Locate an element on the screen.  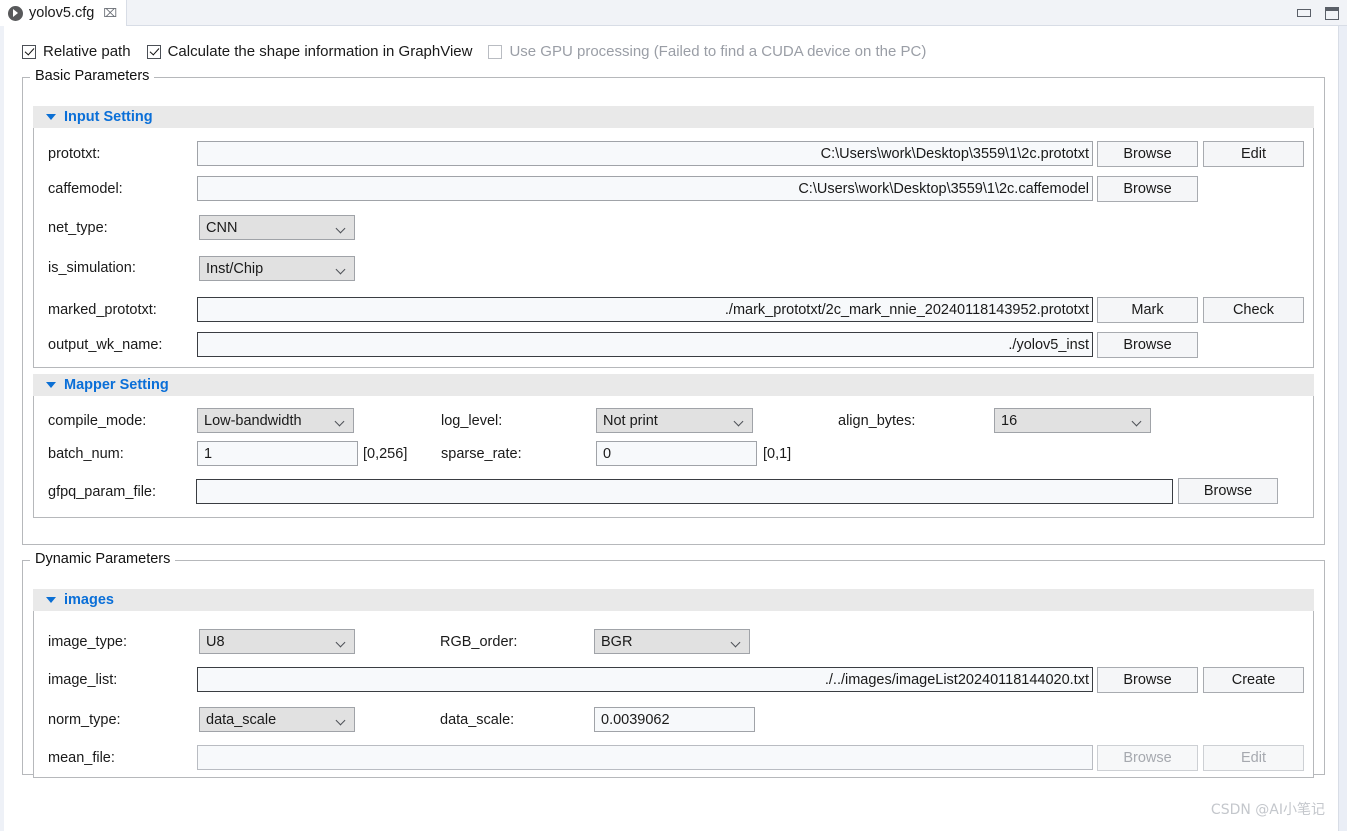
label-batch-num: batch_num: is located at coordinates (86, 454).